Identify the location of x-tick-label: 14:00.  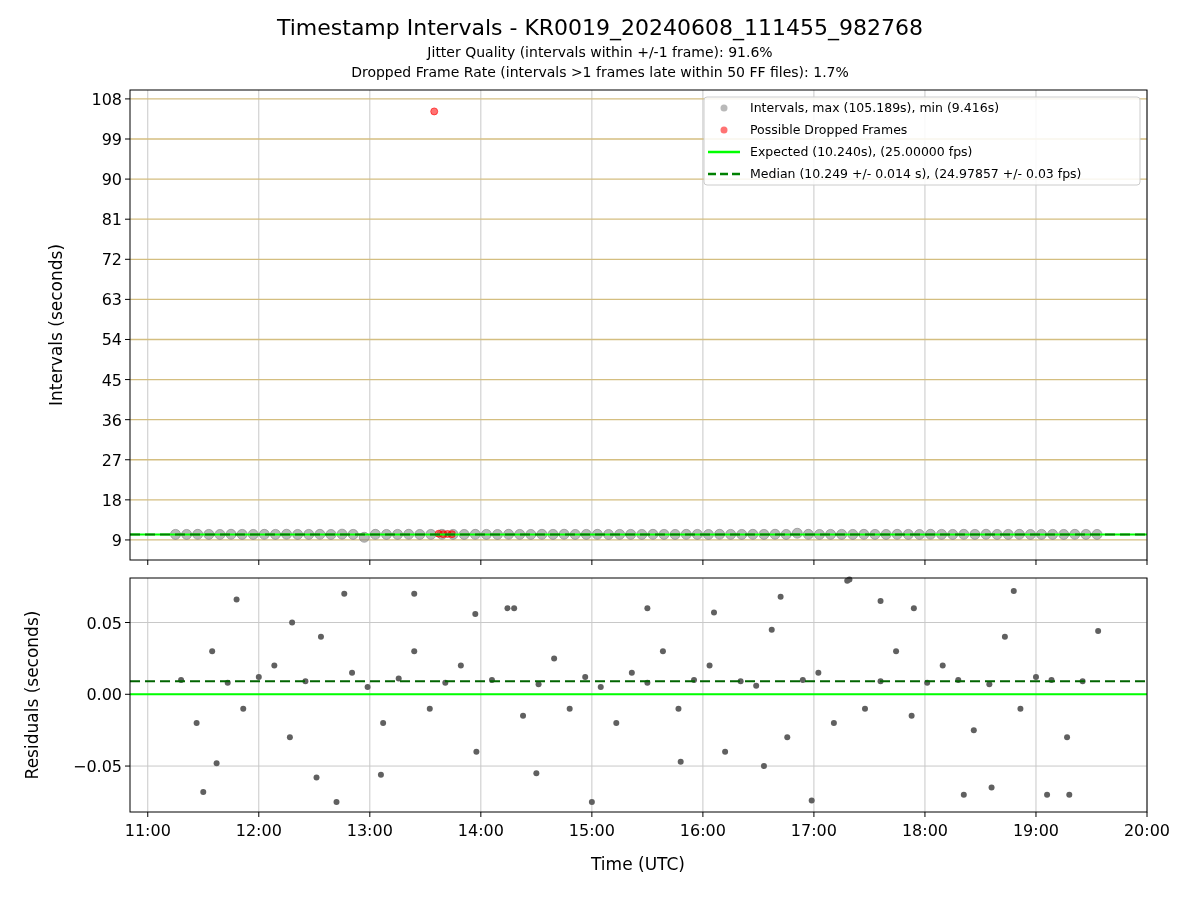
(480, 830).